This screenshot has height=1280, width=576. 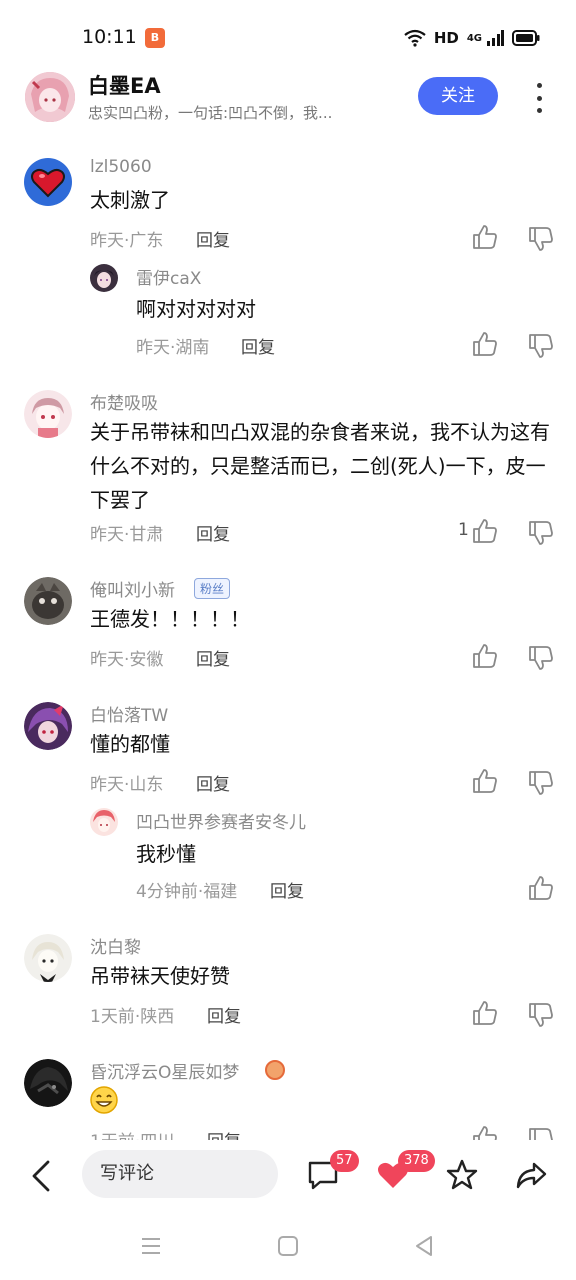 I want to click on wifi-icon, so click(x=415, y=38).